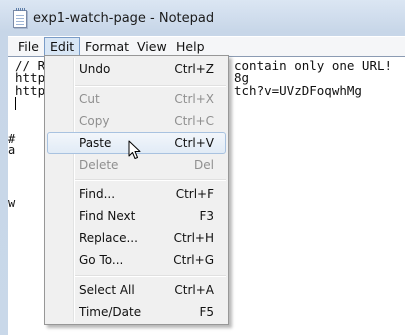 The height and width of the screenshot is (335, 405). I want to click on menu-item-replace: Replace... Ctrl+H, so click(136, 238).